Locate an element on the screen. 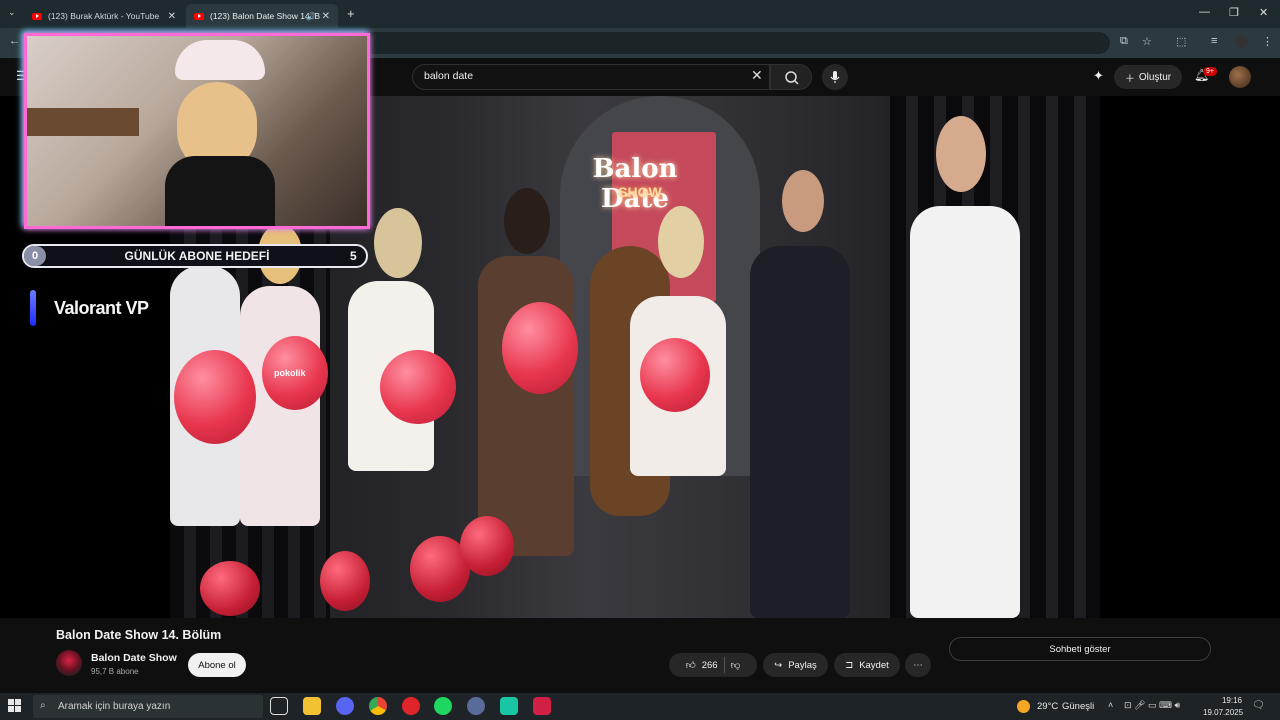  media-control-icon: ≡ is located at coordinates (1214, 41).